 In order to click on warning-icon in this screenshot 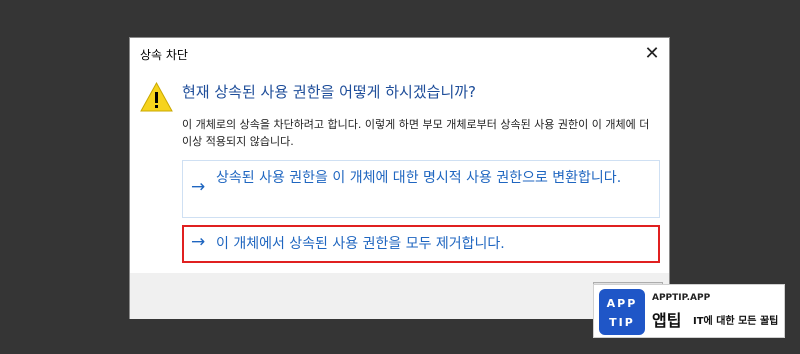, I will do `click(156, 97)`.